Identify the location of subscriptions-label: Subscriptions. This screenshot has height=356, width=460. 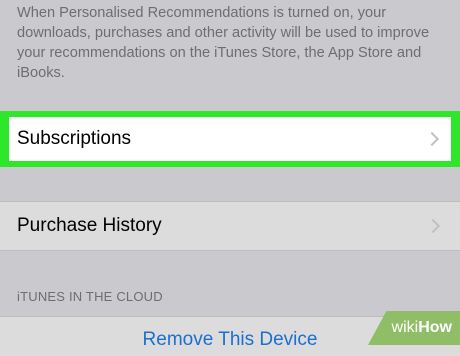
(74, 138).